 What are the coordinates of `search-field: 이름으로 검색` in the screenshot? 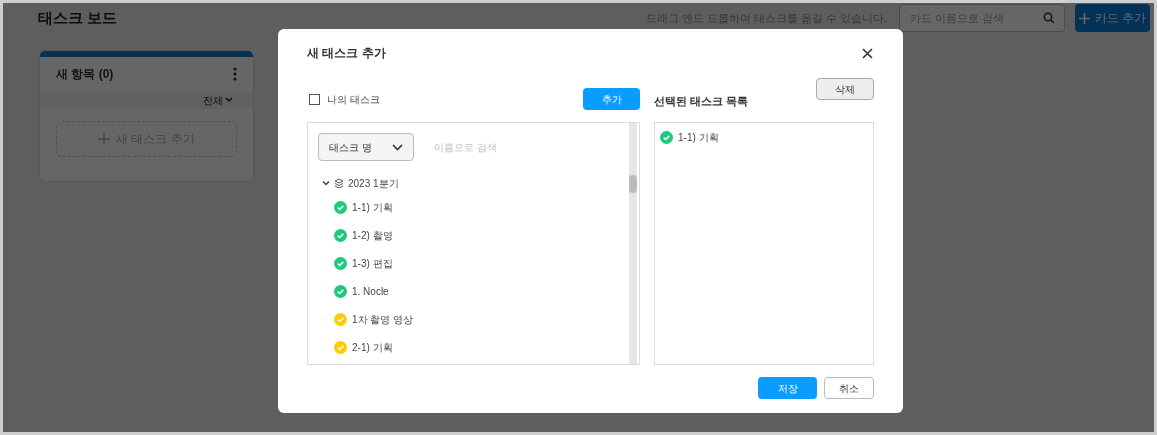 It's located at (509, 147).